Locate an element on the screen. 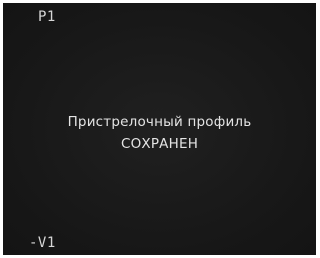 The width and height of the screenshot is (320, 258). vertical-offset-indicator: -V1 is located at coordinates (42, 243).